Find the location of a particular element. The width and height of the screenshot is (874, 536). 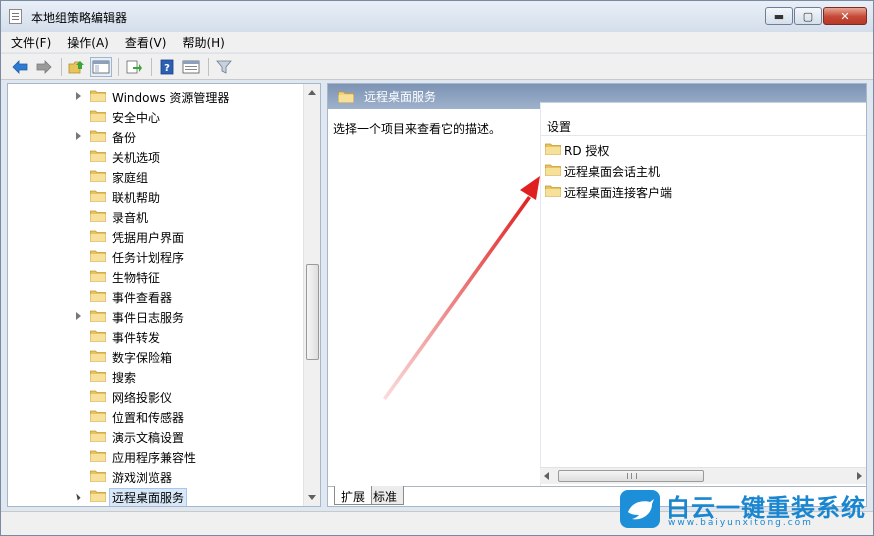

menu-file: 文件(F) is located at coordinates (31, 42).